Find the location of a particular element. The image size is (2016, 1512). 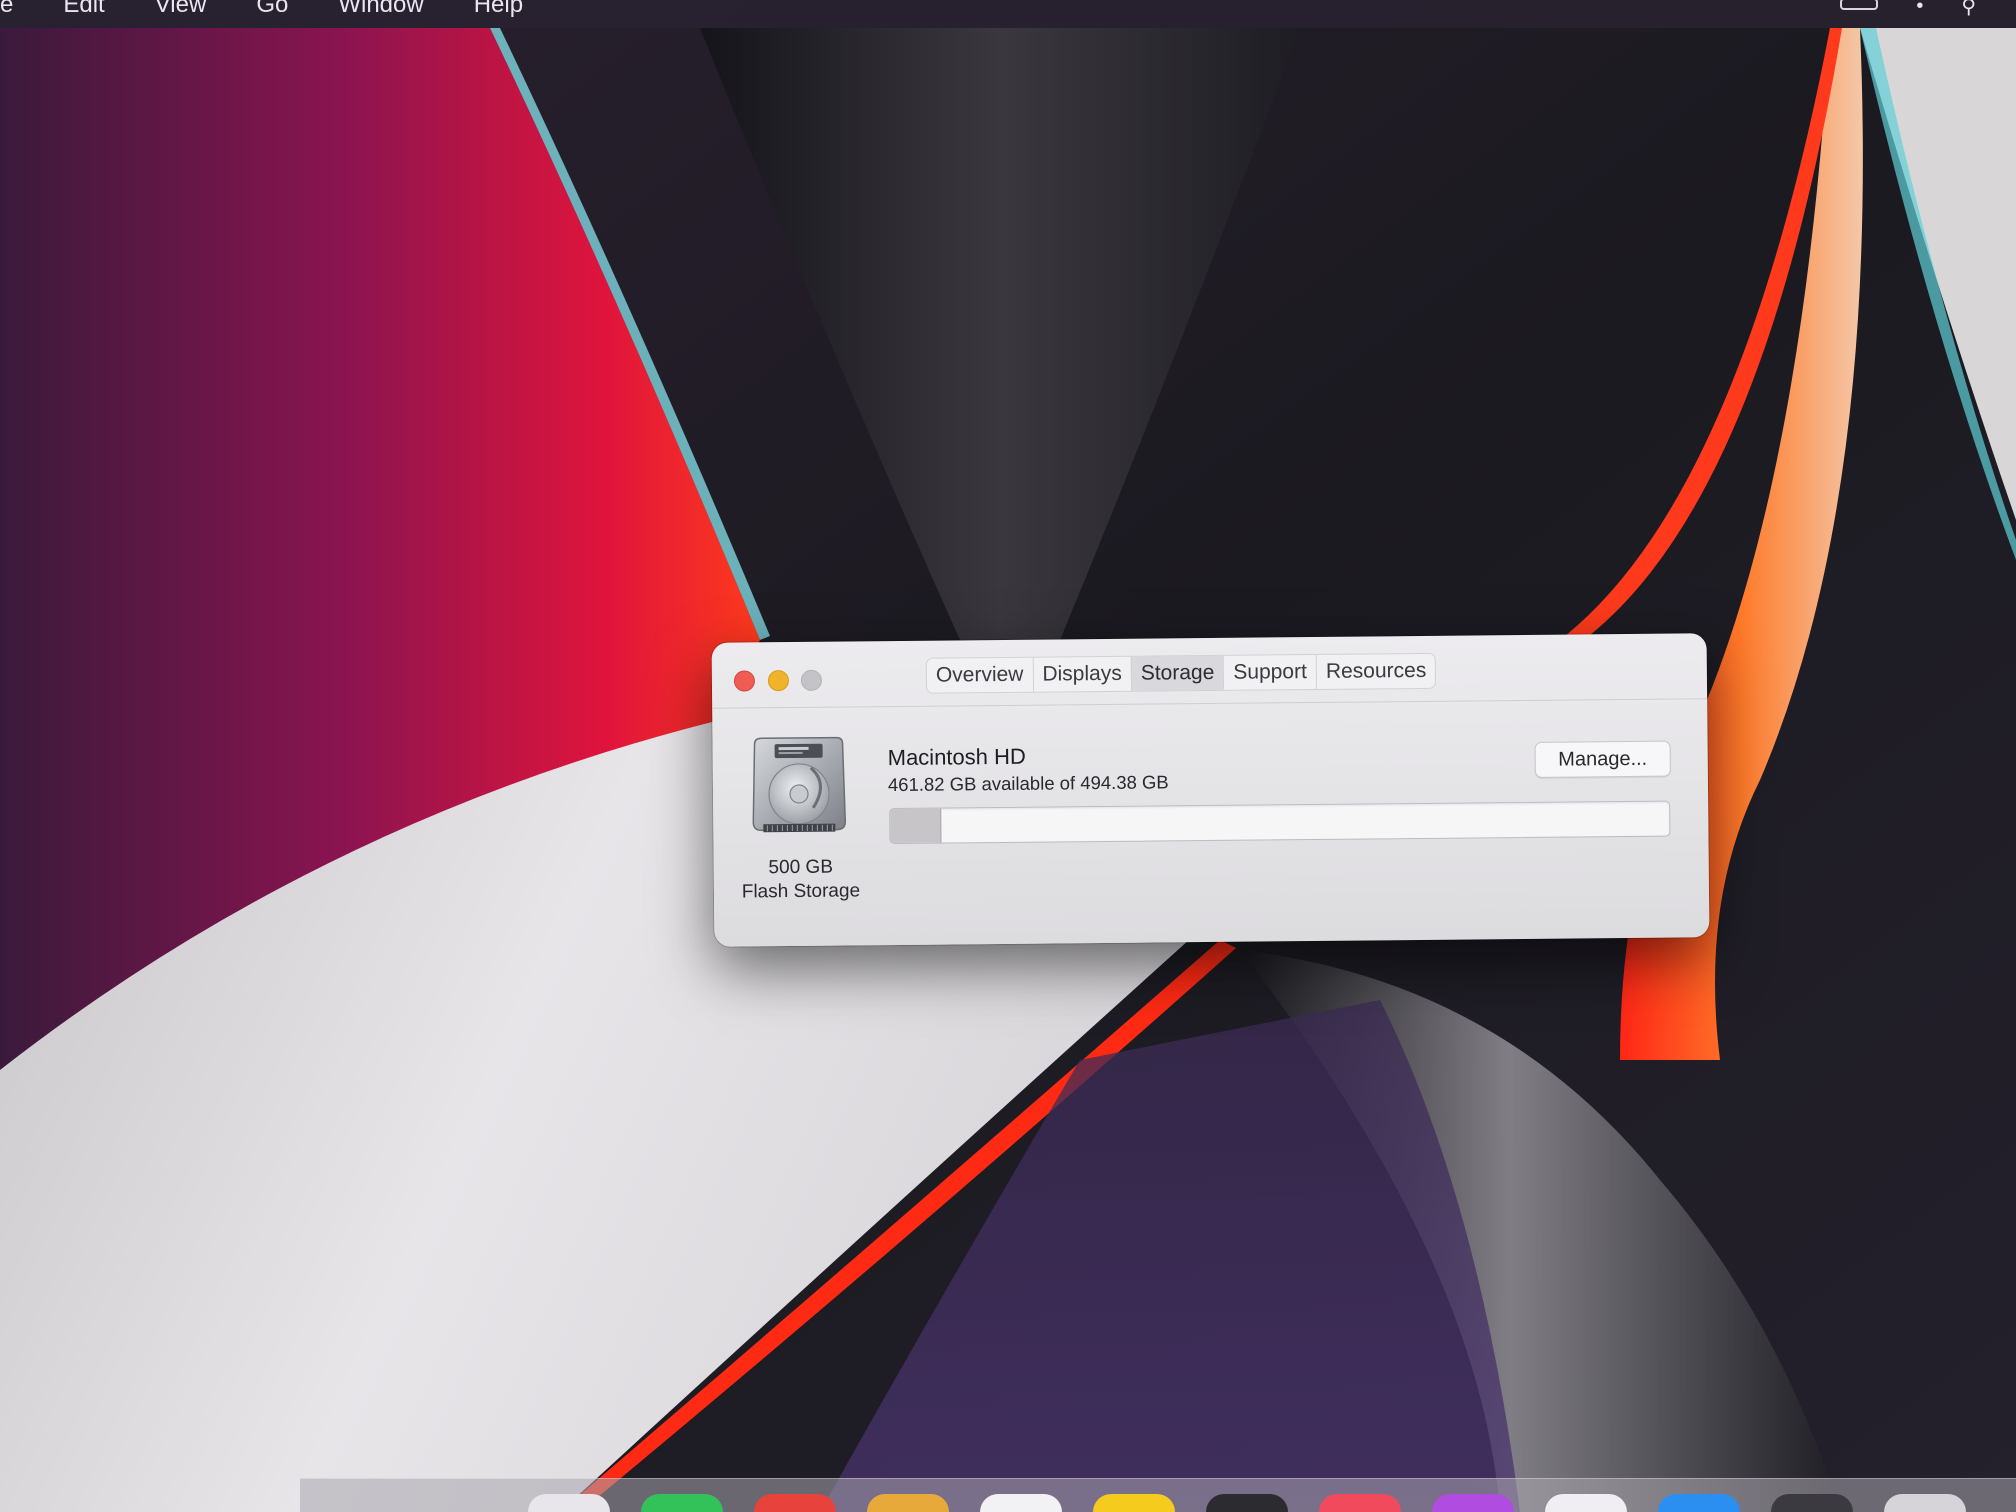

notes-yellow-icon is located at coordinates (1134, 1503).